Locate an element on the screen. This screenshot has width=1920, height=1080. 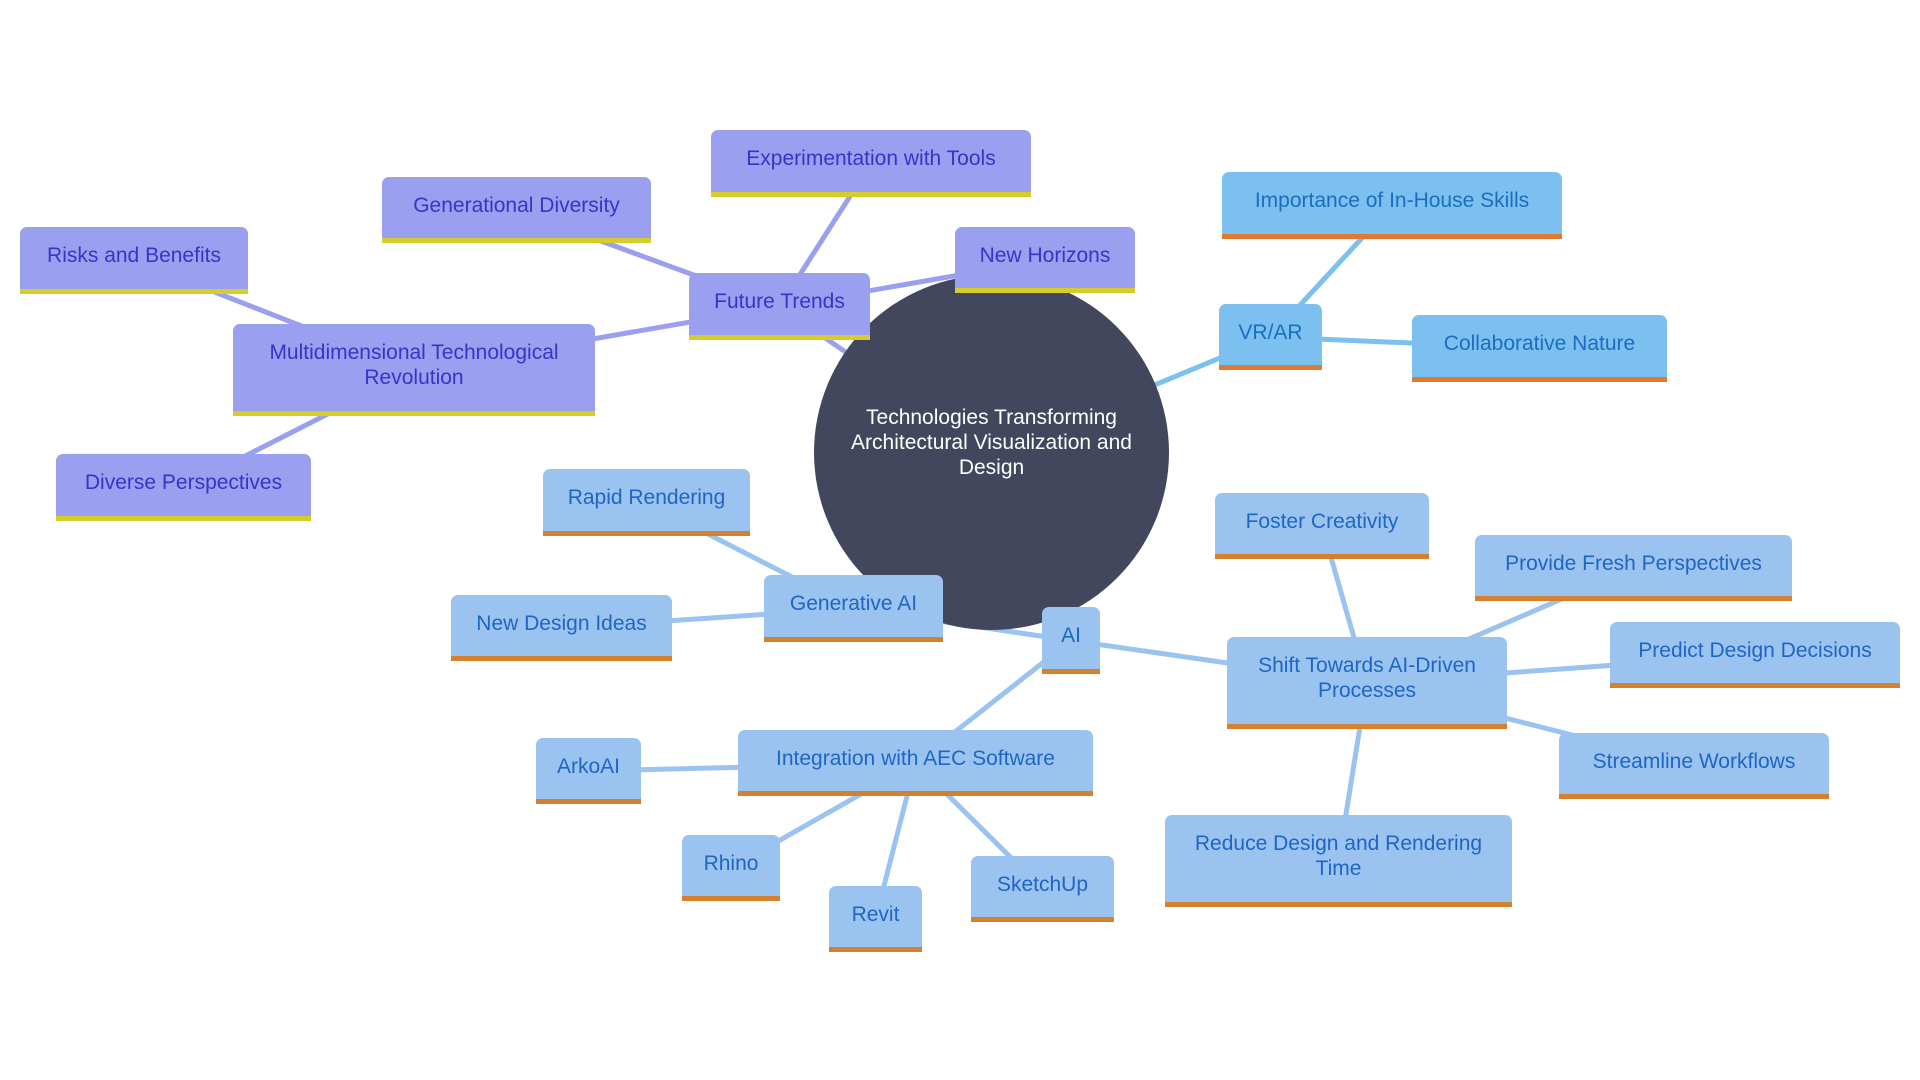
node-label: Streamline Workflows is located at coordinates (1694, 761).